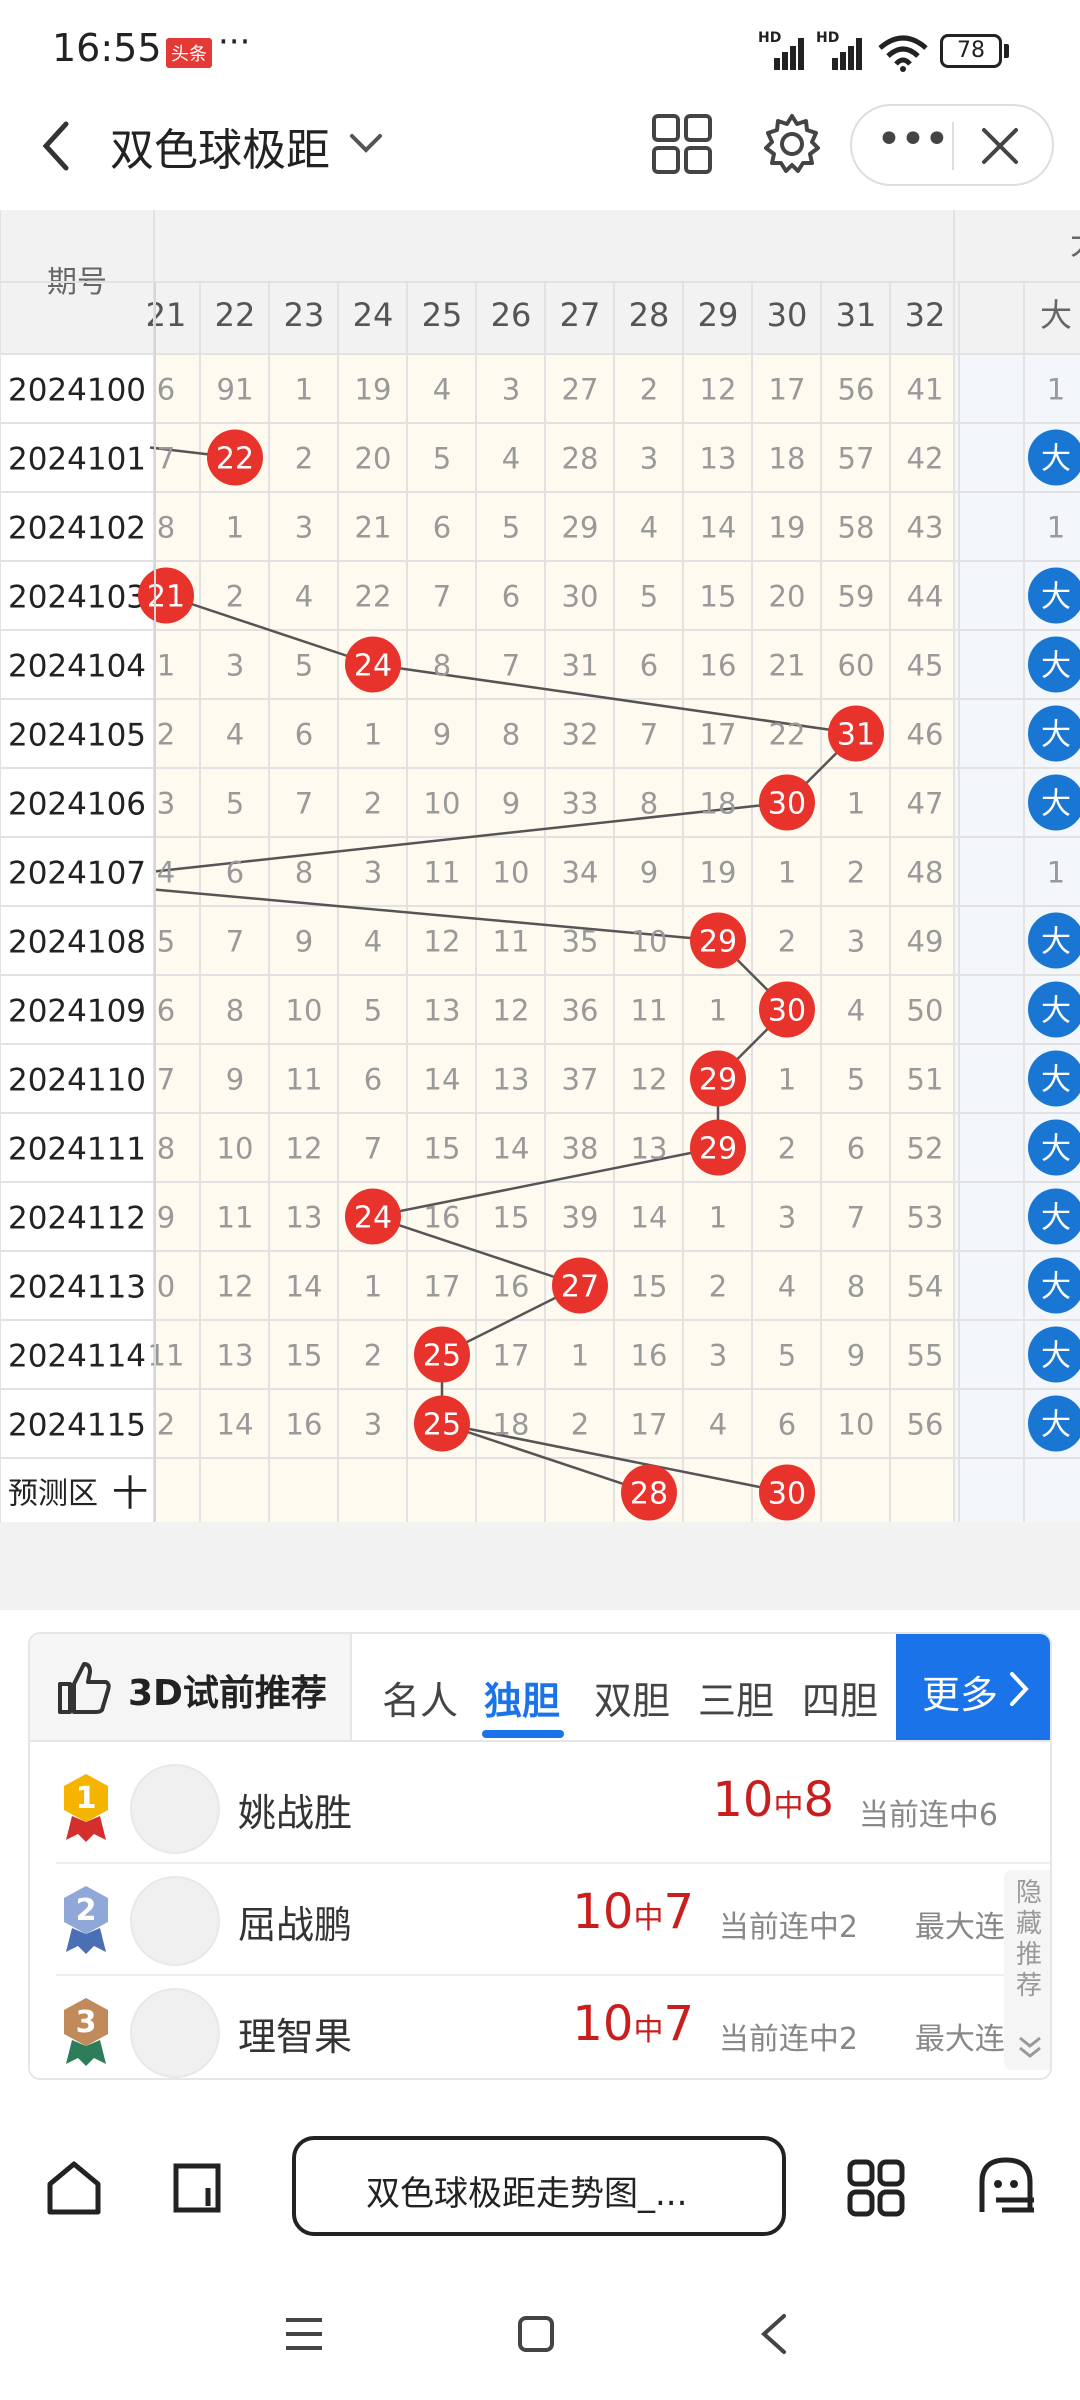 Image resolution: width=1080 pixels, height=2400 pixels. What do you see at coordinates (77, 529) in the screenshot?
I see `issue-number: 2024102` at bounding box center [77, 529].